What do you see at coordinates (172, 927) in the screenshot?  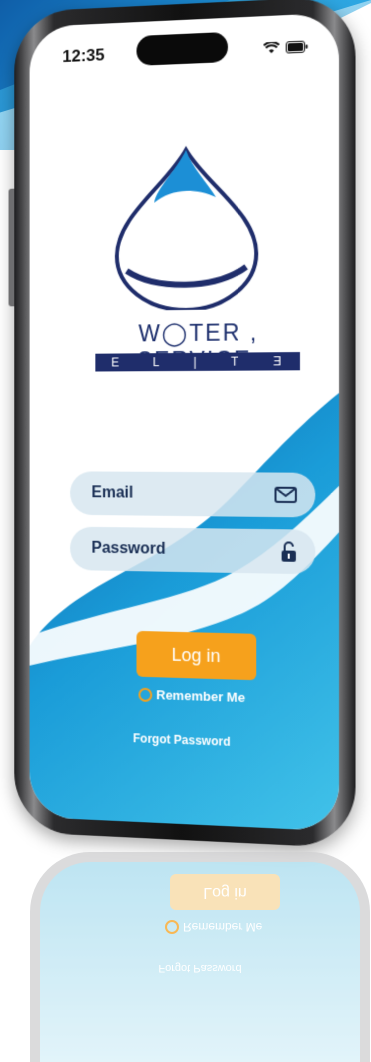 I see `reflection-radio` at bounding box center [172, 927].